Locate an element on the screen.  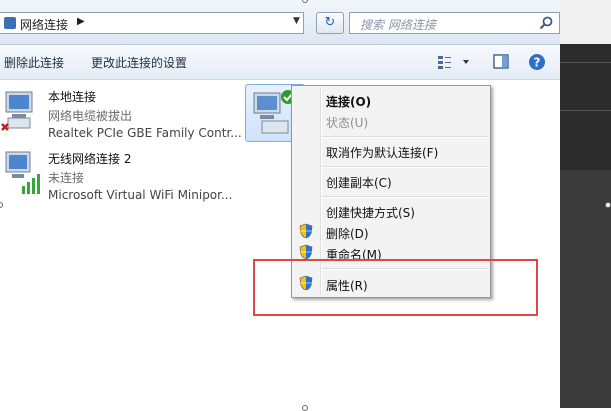
address-toolbar: 网络连接 ▶ ▼ ↻ 搜索 网络连接 is located at coordinates (280, 22).